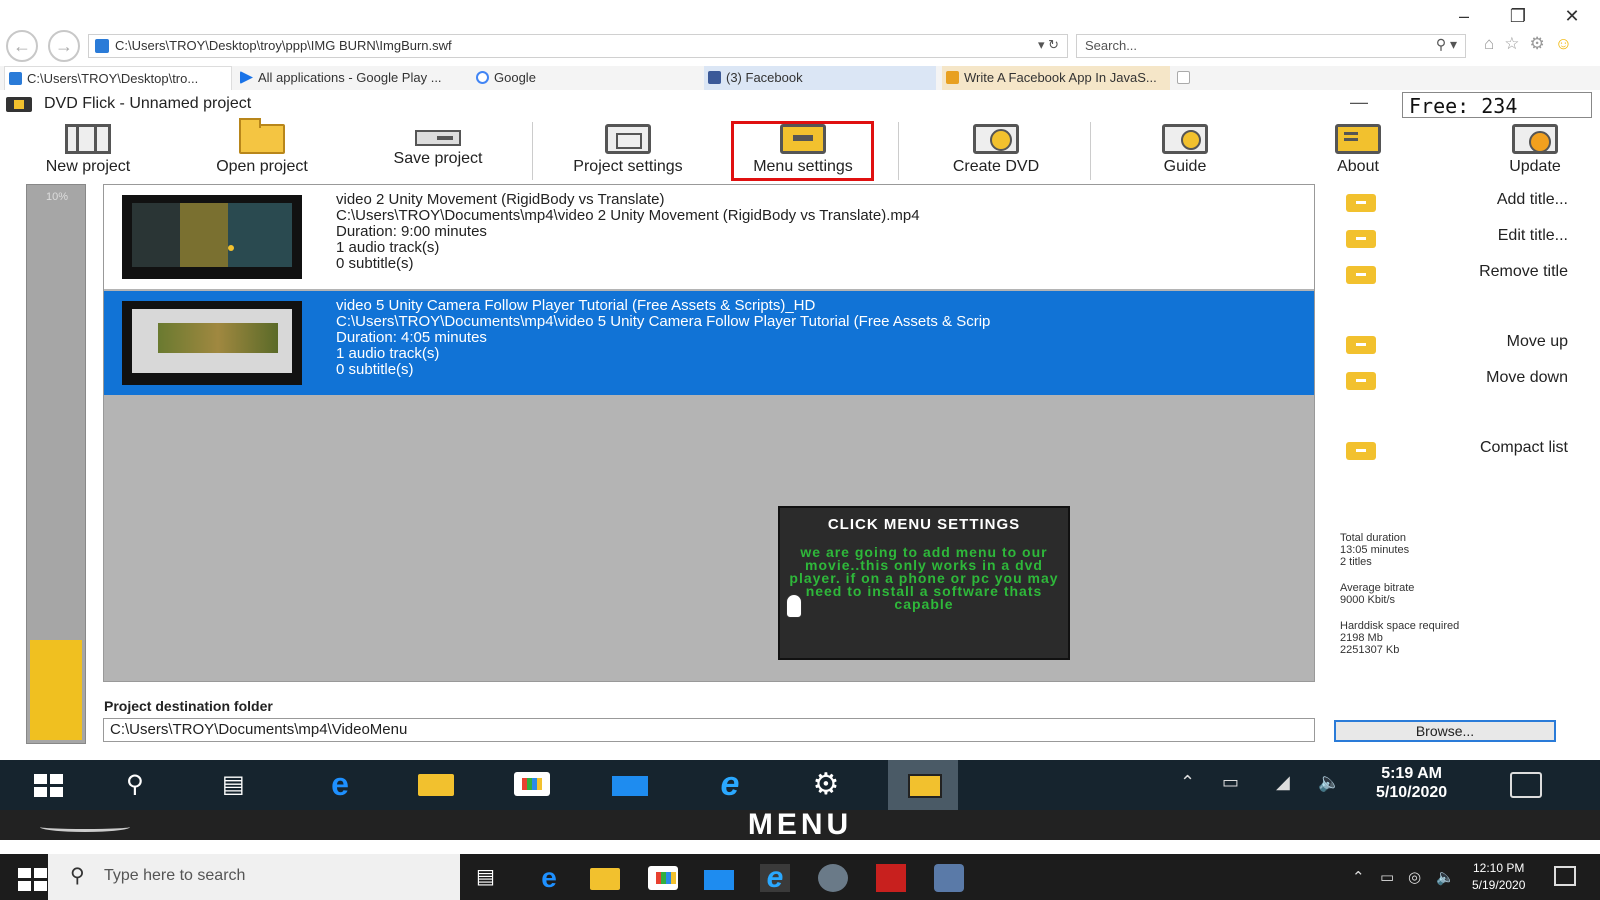 The image size is (1600, 900). I want to click on update-button: Update, so click(1535, 150).